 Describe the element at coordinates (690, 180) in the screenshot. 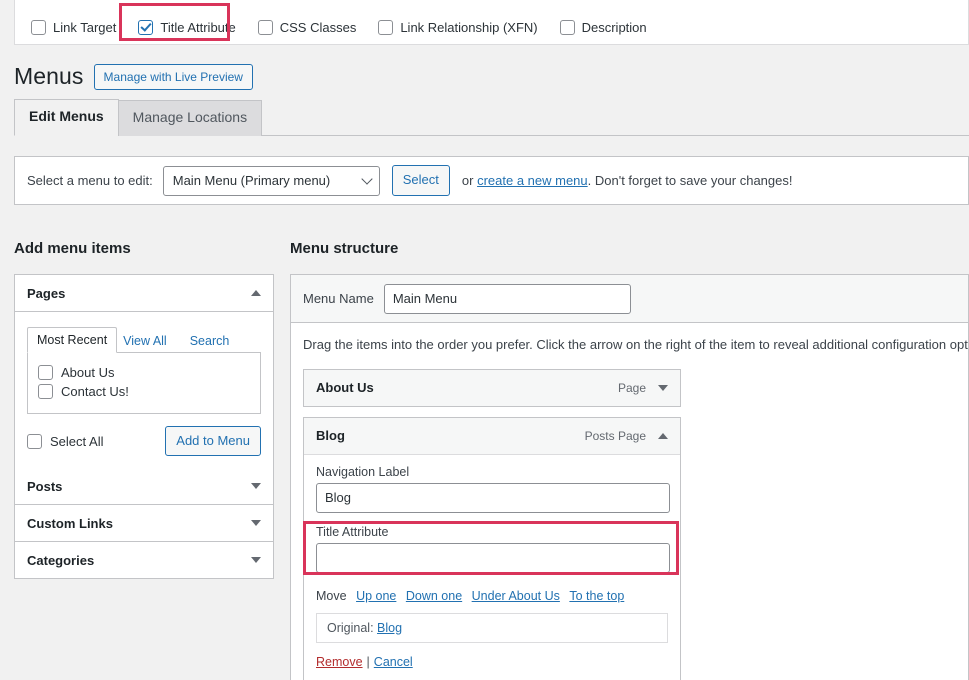

I see `save-reminder-text: . Don't forget to save your changes!` at that location.